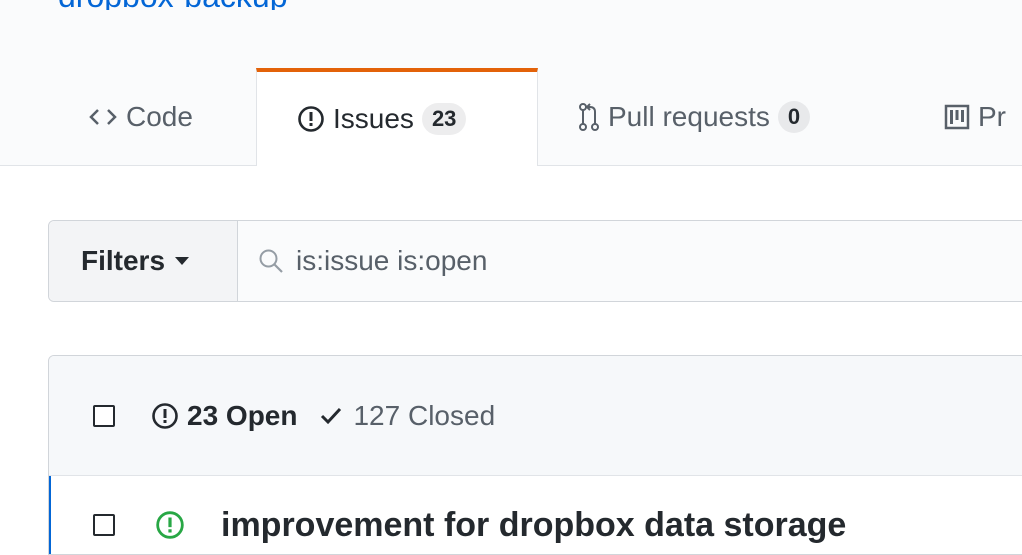 This screenshot has width=1022, height=555. Describe the element at coordinates (104, 415) in the screenshot. I see `select-all-checkbox` at that location.